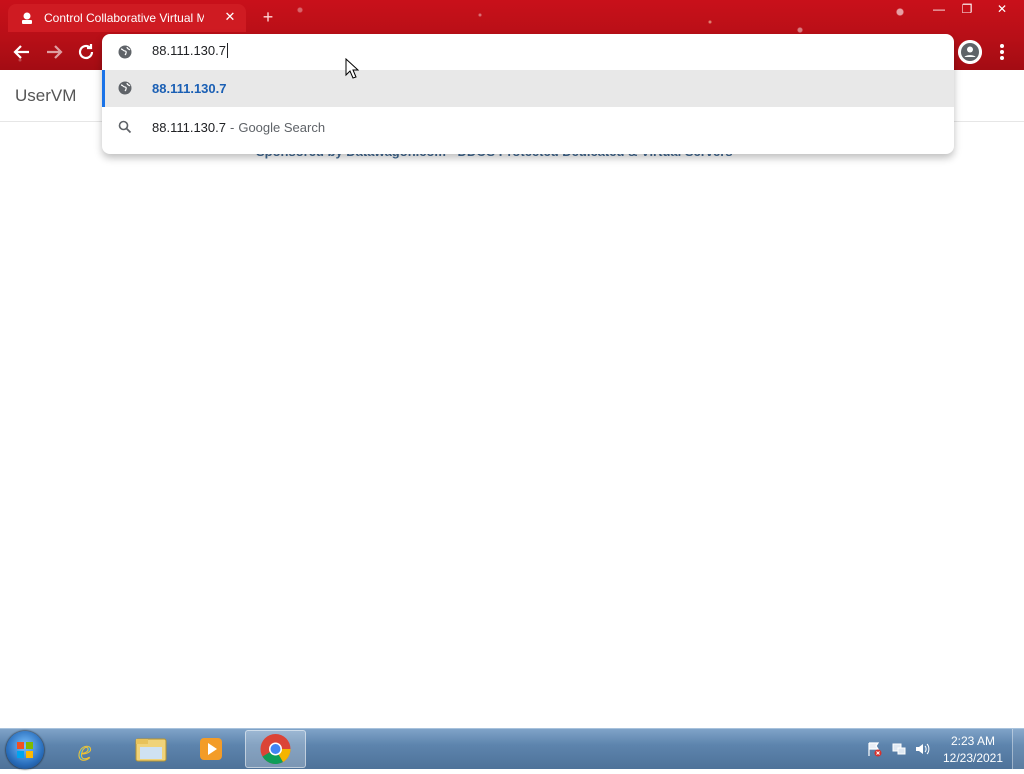 Image resolution: width=1024 pixels, height=774 pixels. Describe the element at coordinates (103, 88) in the screenshot. I see `selection-indicator` at that location.